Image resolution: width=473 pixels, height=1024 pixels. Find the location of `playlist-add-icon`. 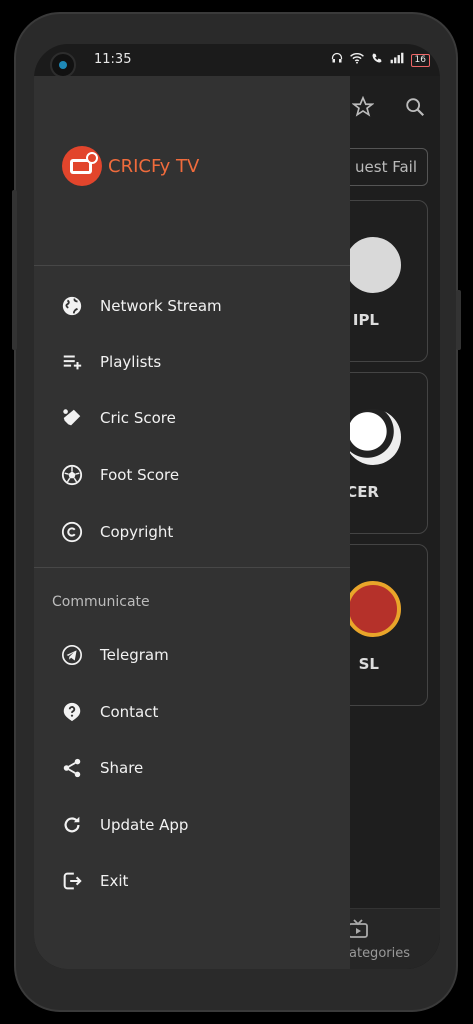

playlist-add-icon is located at coordinates (72, 362).